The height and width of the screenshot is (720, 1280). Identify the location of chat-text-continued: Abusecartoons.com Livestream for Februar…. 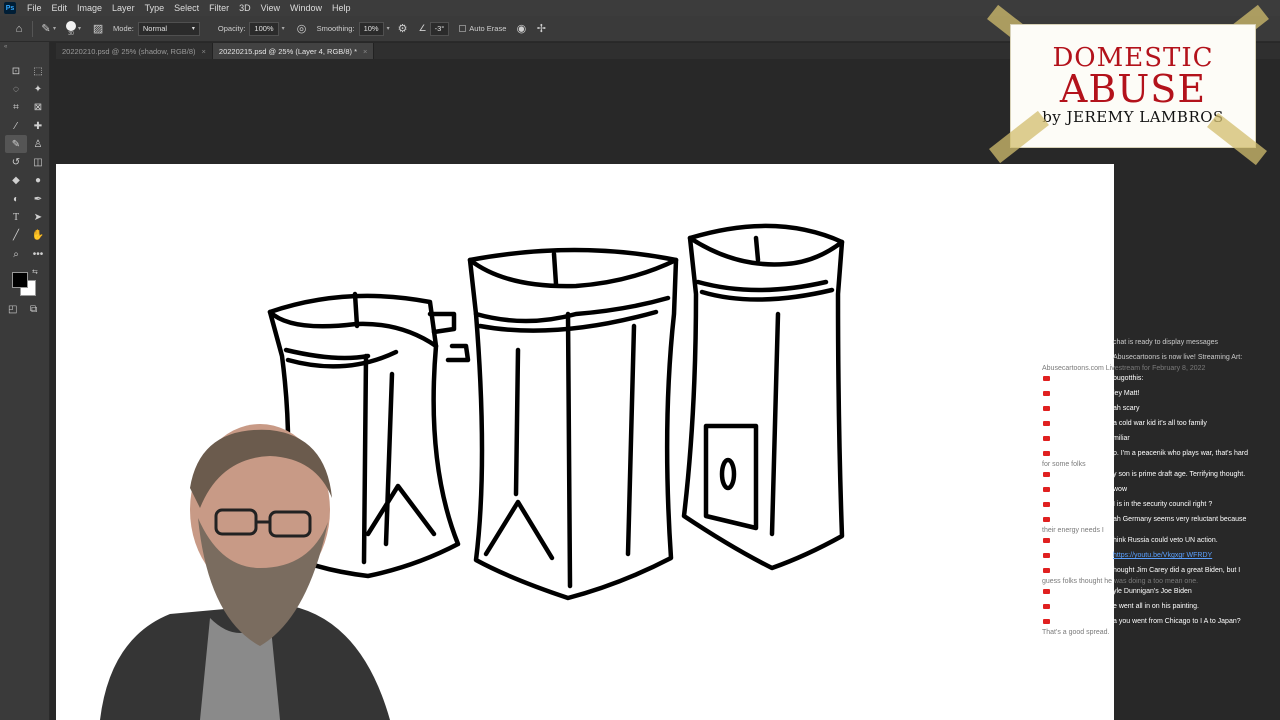
(1124, 368).